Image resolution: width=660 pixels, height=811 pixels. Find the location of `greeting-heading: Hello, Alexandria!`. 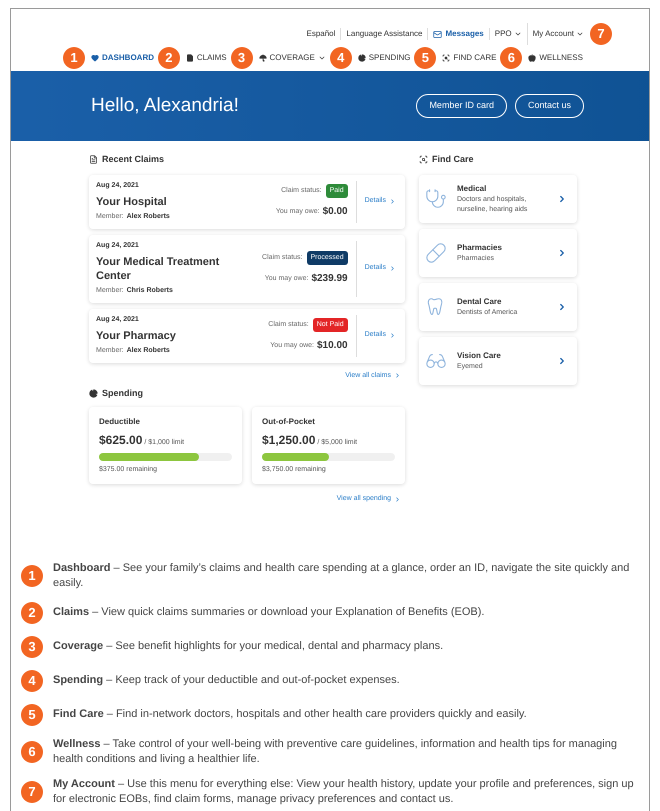

greeting-heading: Hello, Alexandria! is located at coordinates (165, 106).